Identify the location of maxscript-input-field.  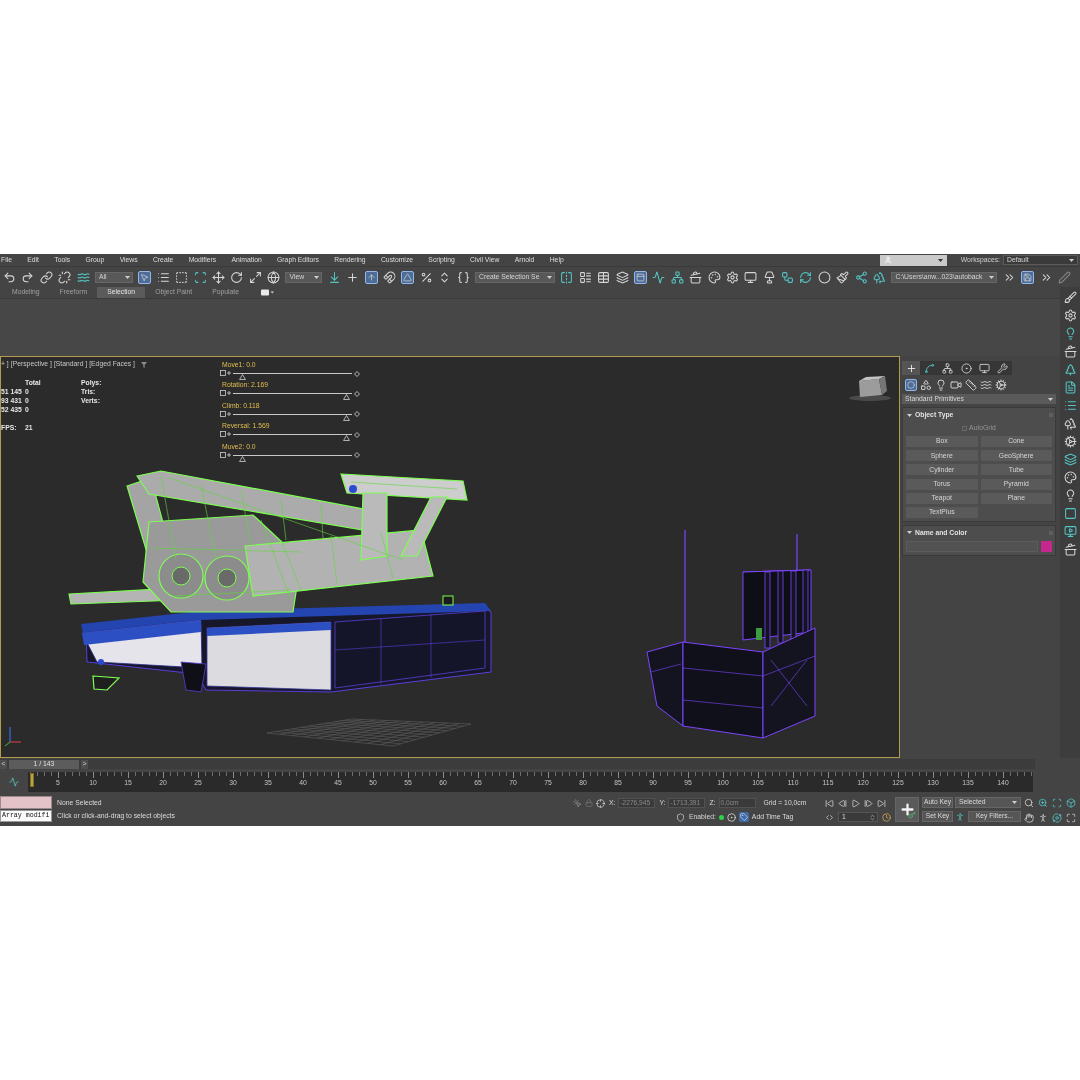
(26, 802).